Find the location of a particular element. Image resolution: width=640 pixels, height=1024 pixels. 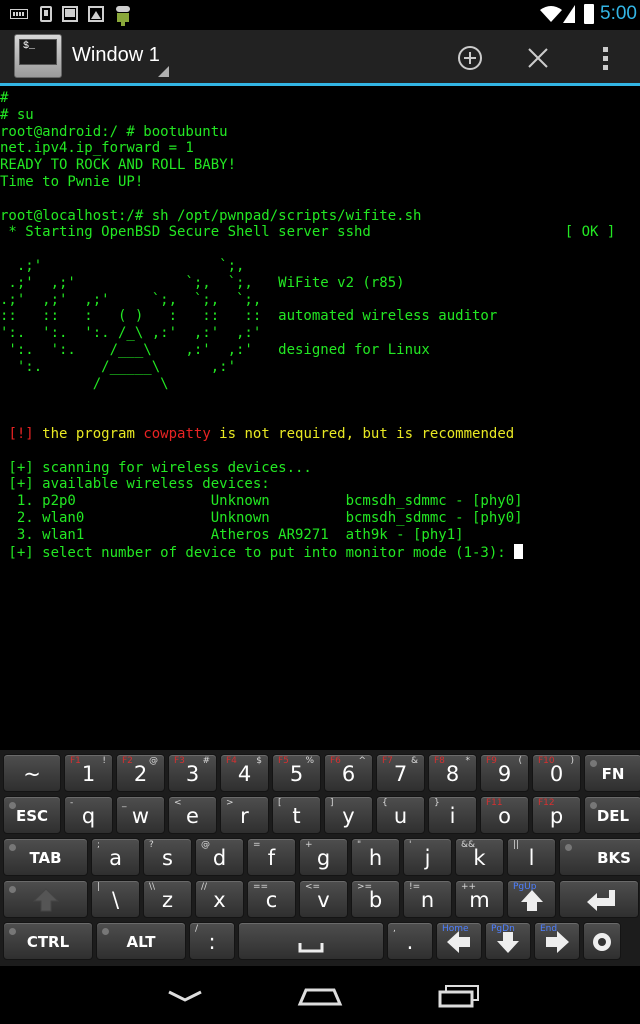

key-8: F8 * 8 is located at coordinates (452, 773).